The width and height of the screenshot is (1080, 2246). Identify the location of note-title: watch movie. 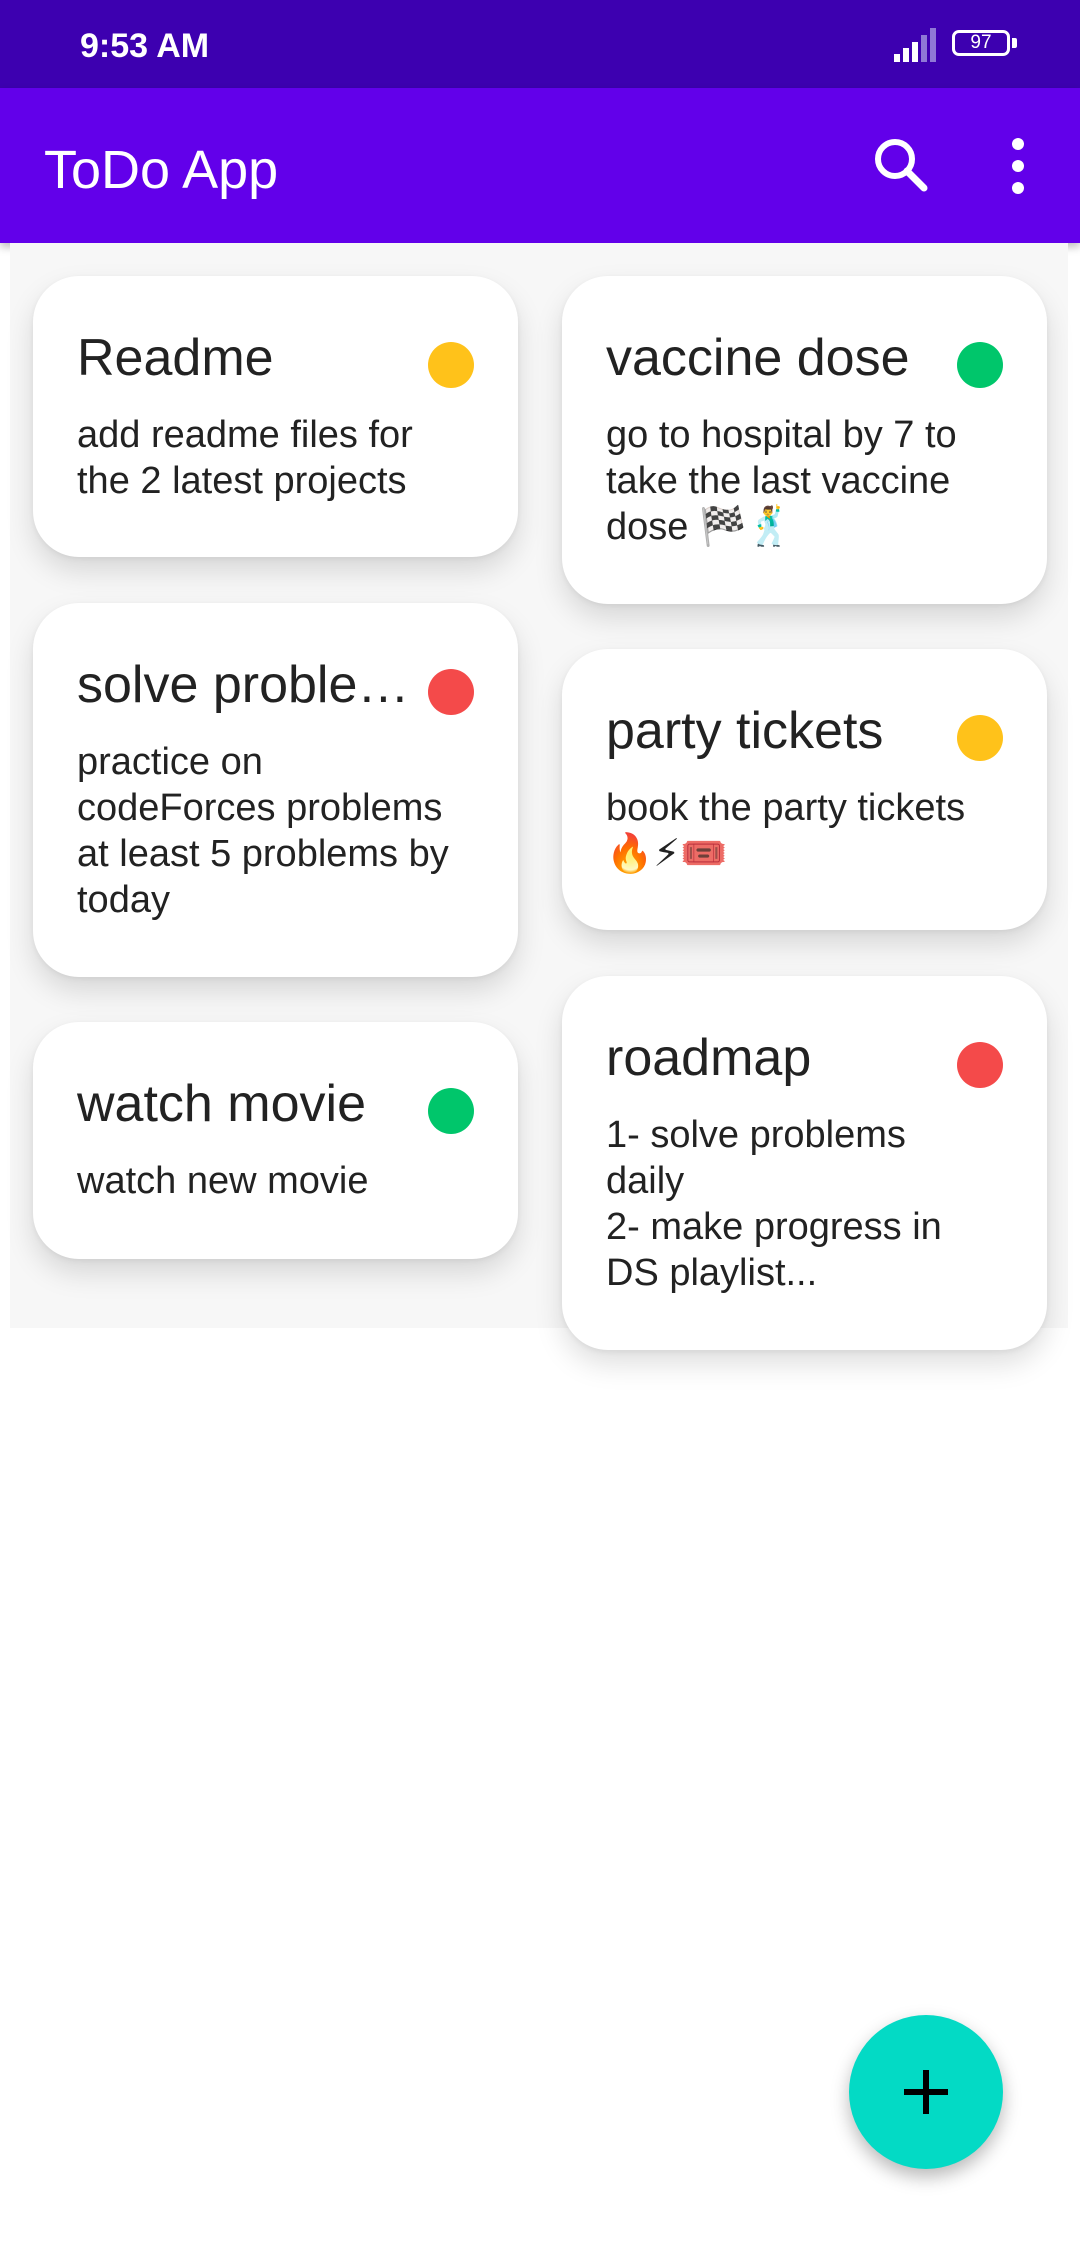
(221, 1104).